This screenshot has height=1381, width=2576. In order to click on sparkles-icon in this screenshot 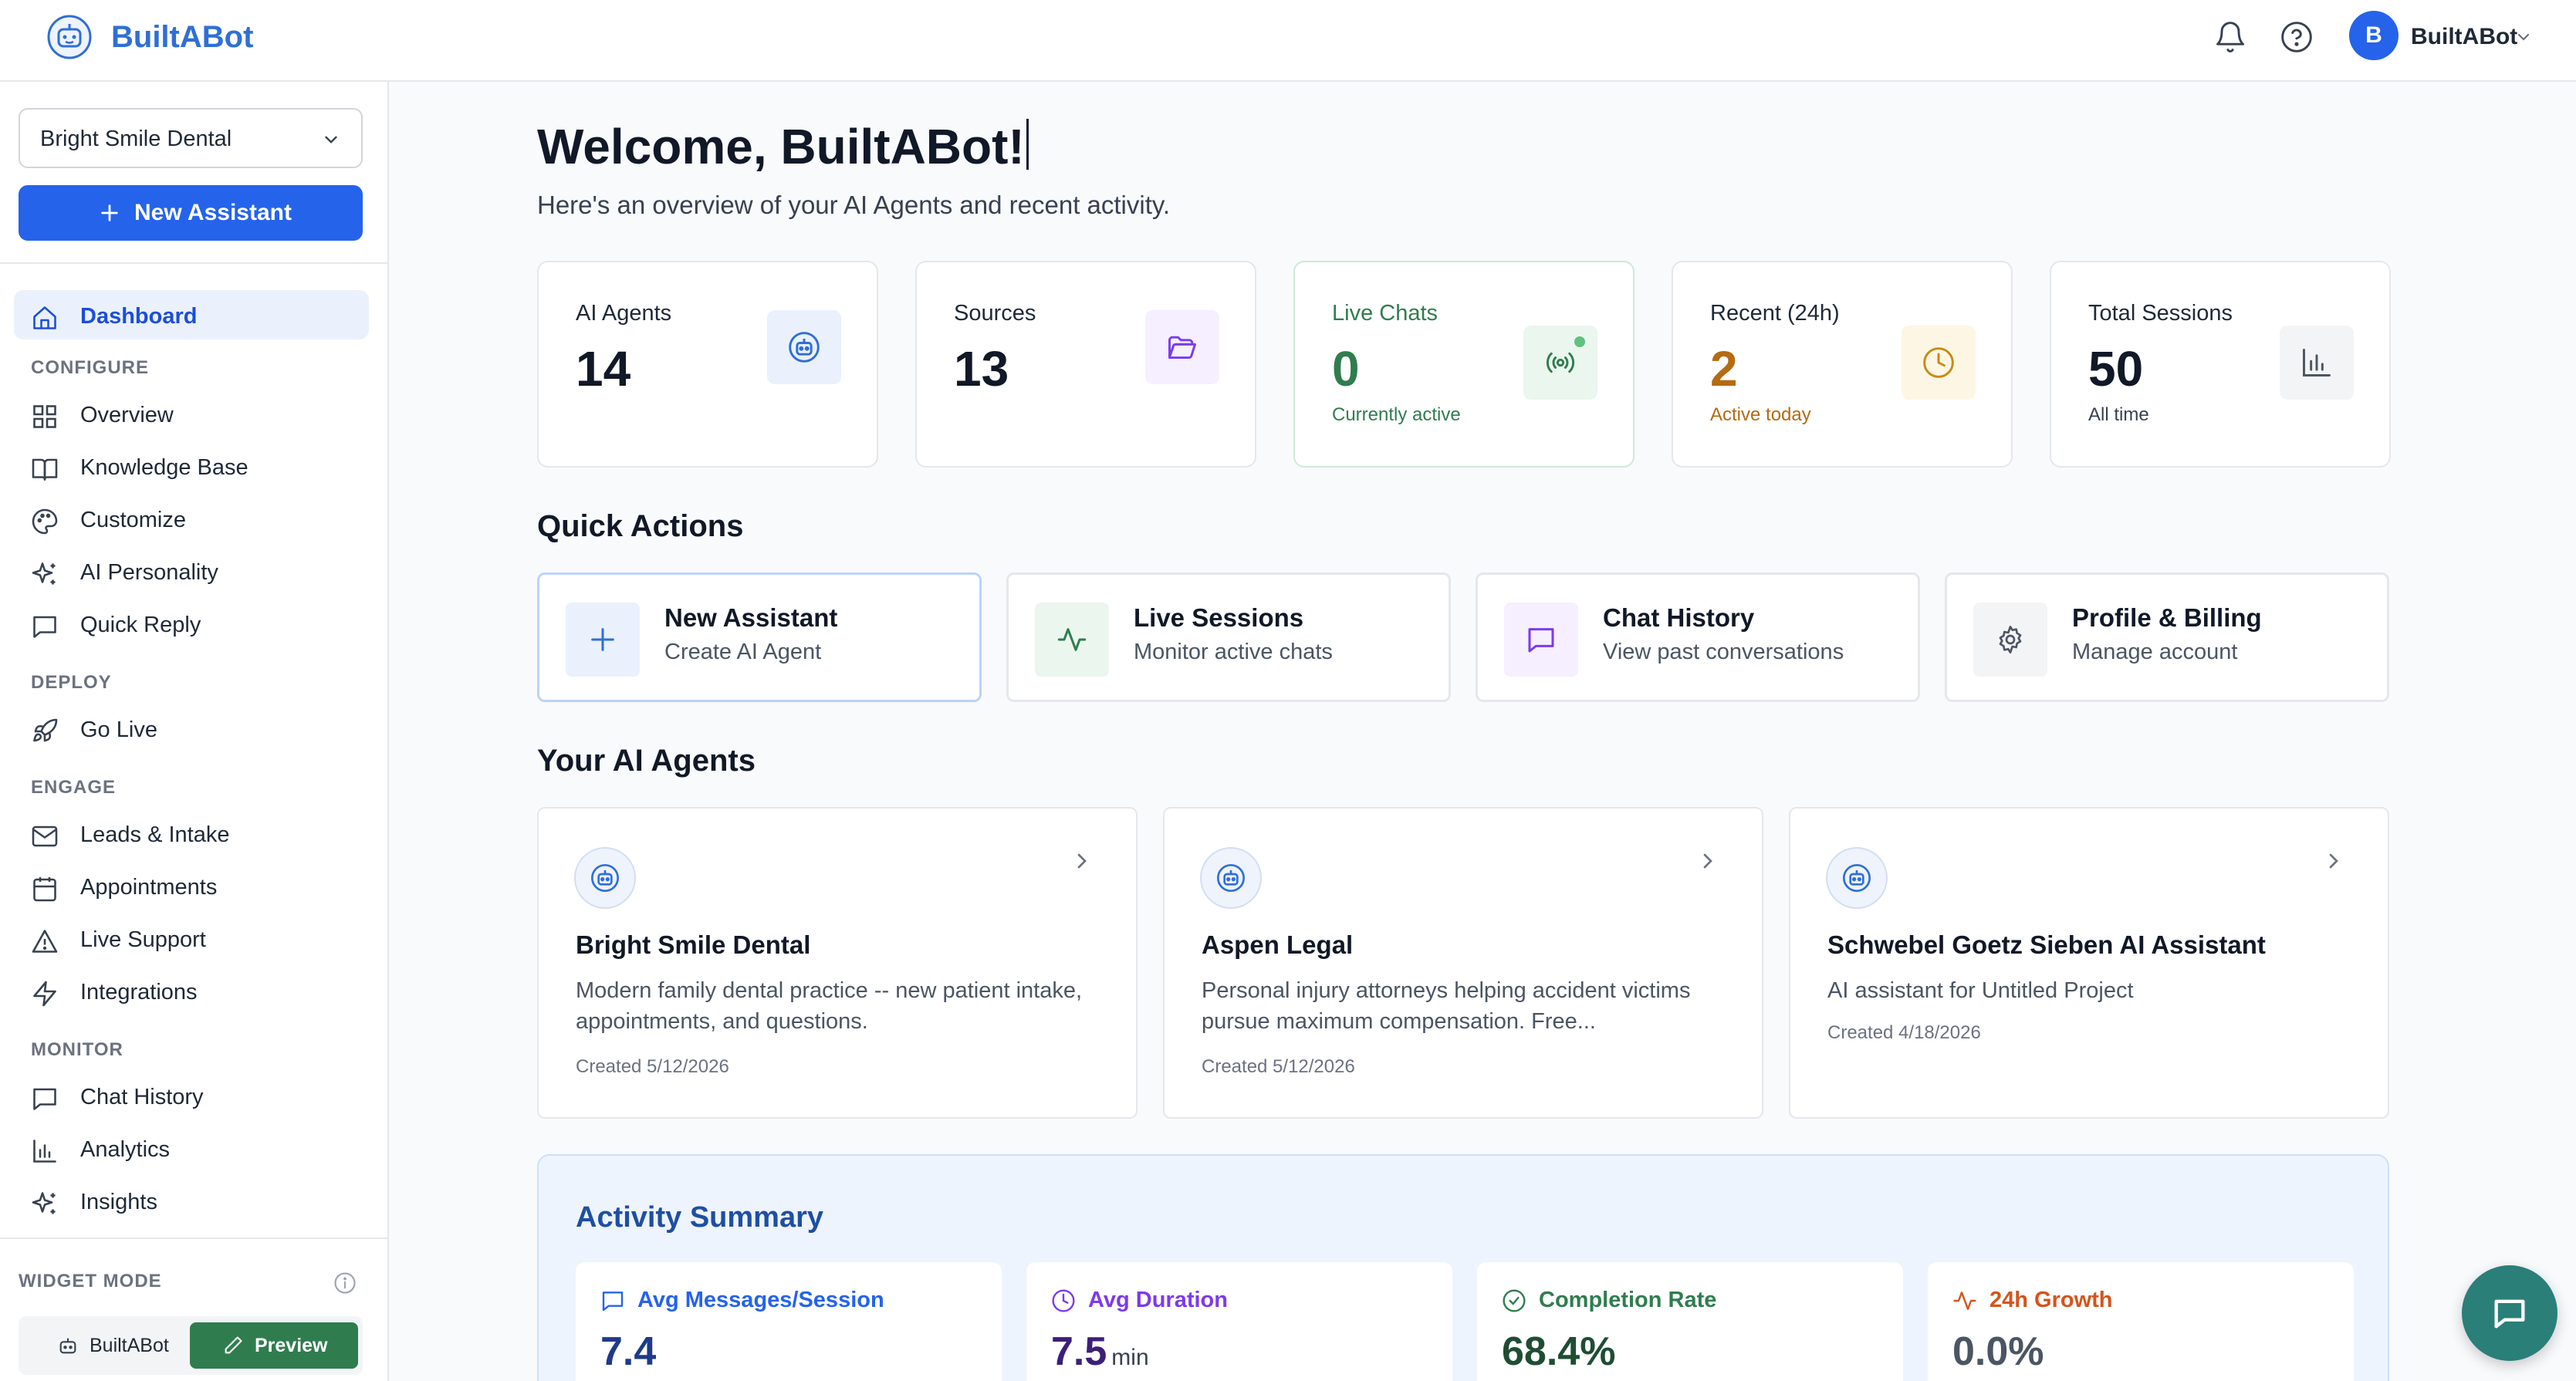, I will do `click(44, 573)`.